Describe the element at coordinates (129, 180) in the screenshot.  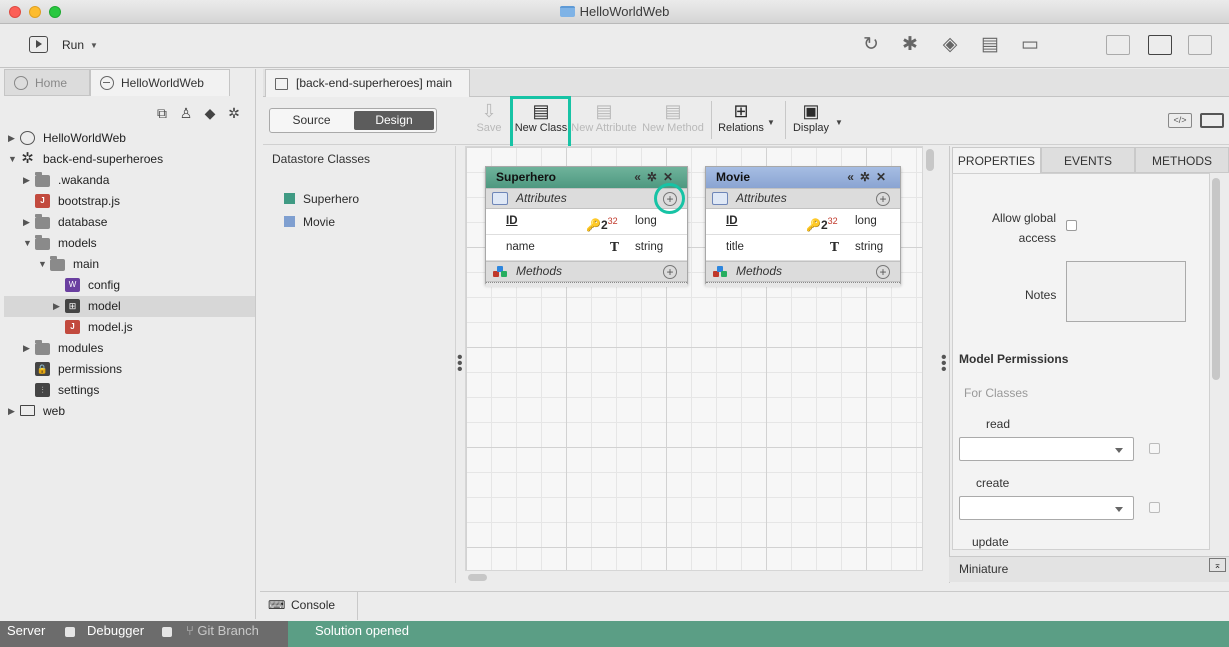
I see `tree-item-wakanda: ▶ .wakanda` at that location.